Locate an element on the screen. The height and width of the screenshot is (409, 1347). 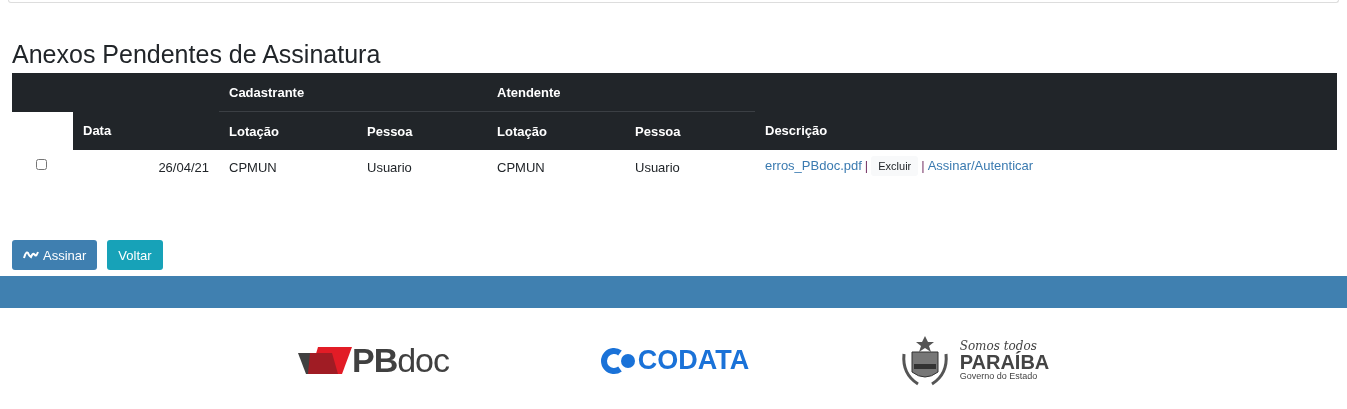
back-button: Voltar is located at coordinates (135, 255).